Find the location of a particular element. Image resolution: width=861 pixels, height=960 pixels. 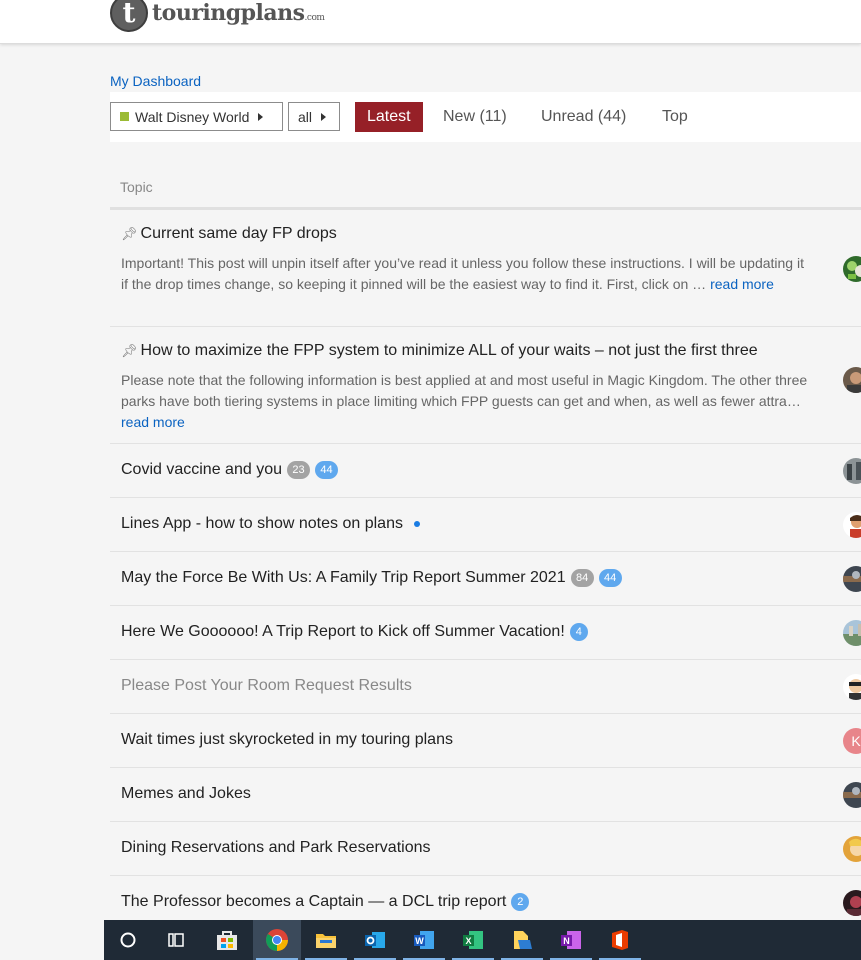

svg-text: X is located at coordinates (468, 941).